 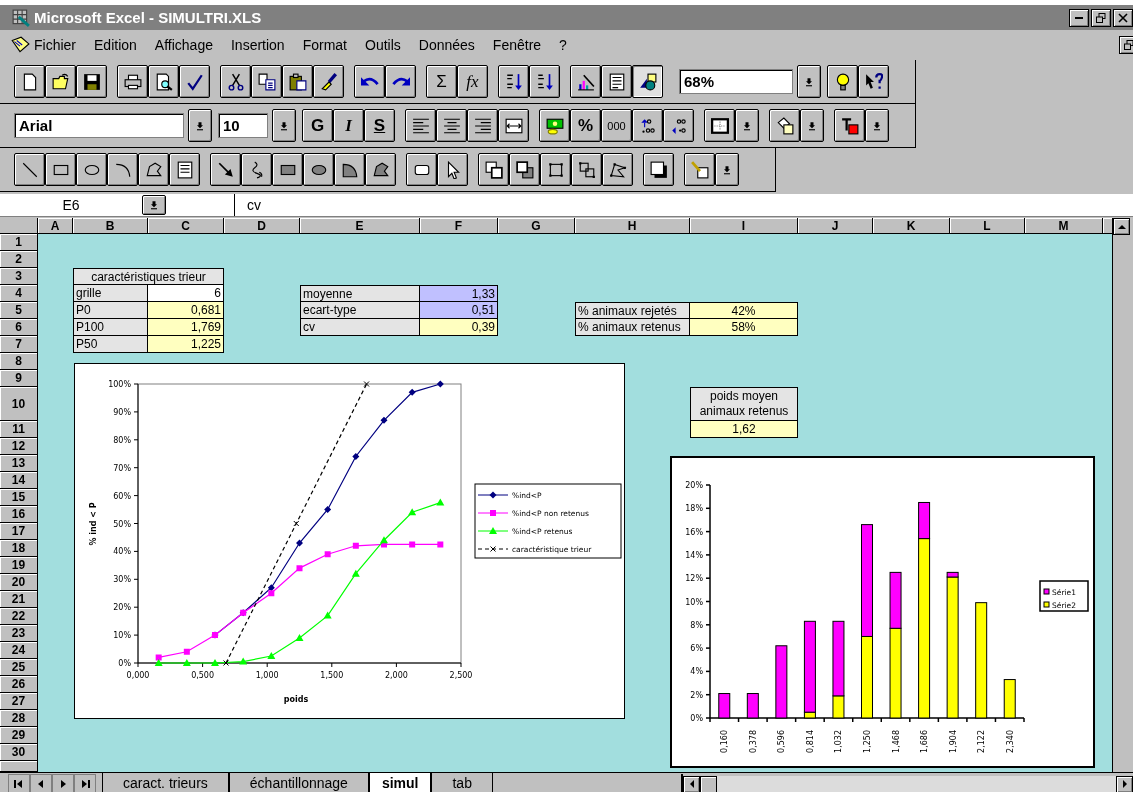 I want to click on text-box-button, so click(x=184, y=169).